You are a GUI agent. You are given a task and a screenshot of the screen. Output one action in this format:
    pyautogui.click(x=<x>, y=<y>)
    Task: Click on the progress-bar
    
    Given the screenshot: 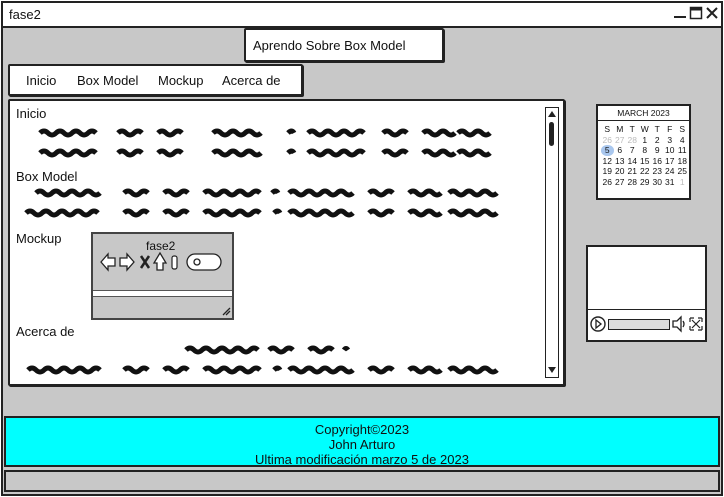 What is the action you would take?
    pyautogui.click(x=639, y=324)
    